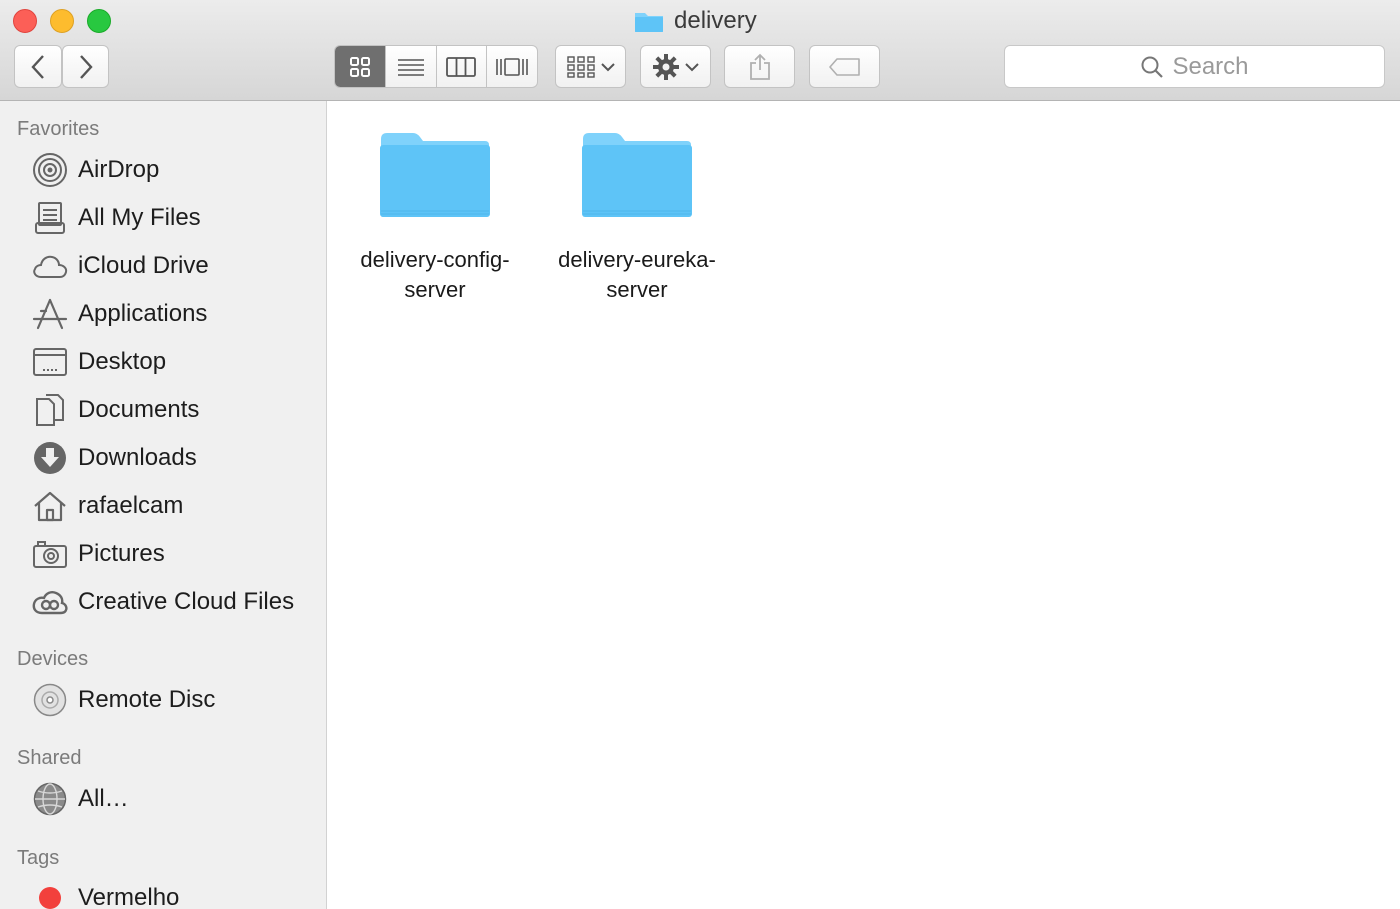 The height and width of the screenshot is (909, 1400). I want to click on back-button, so click(38, 66).